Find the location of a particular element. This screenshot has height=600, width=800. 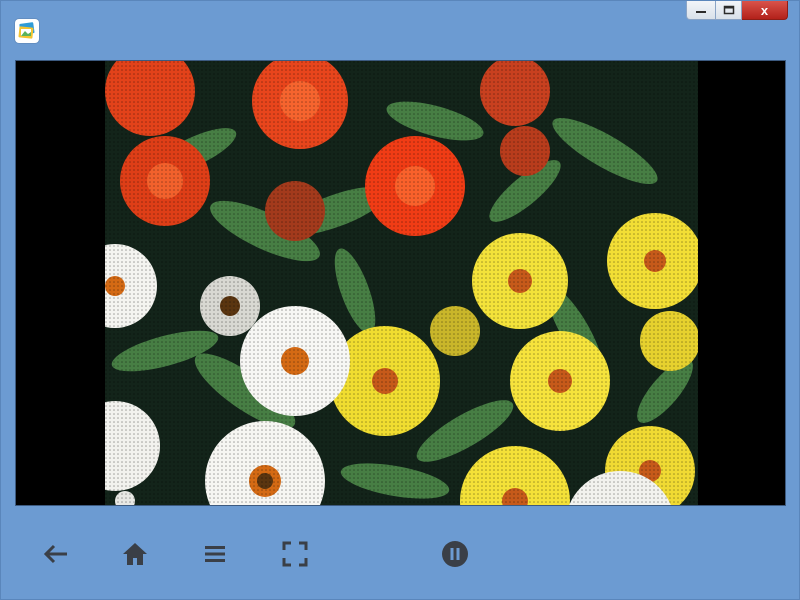

home-button is located at coordinates (135, 554).